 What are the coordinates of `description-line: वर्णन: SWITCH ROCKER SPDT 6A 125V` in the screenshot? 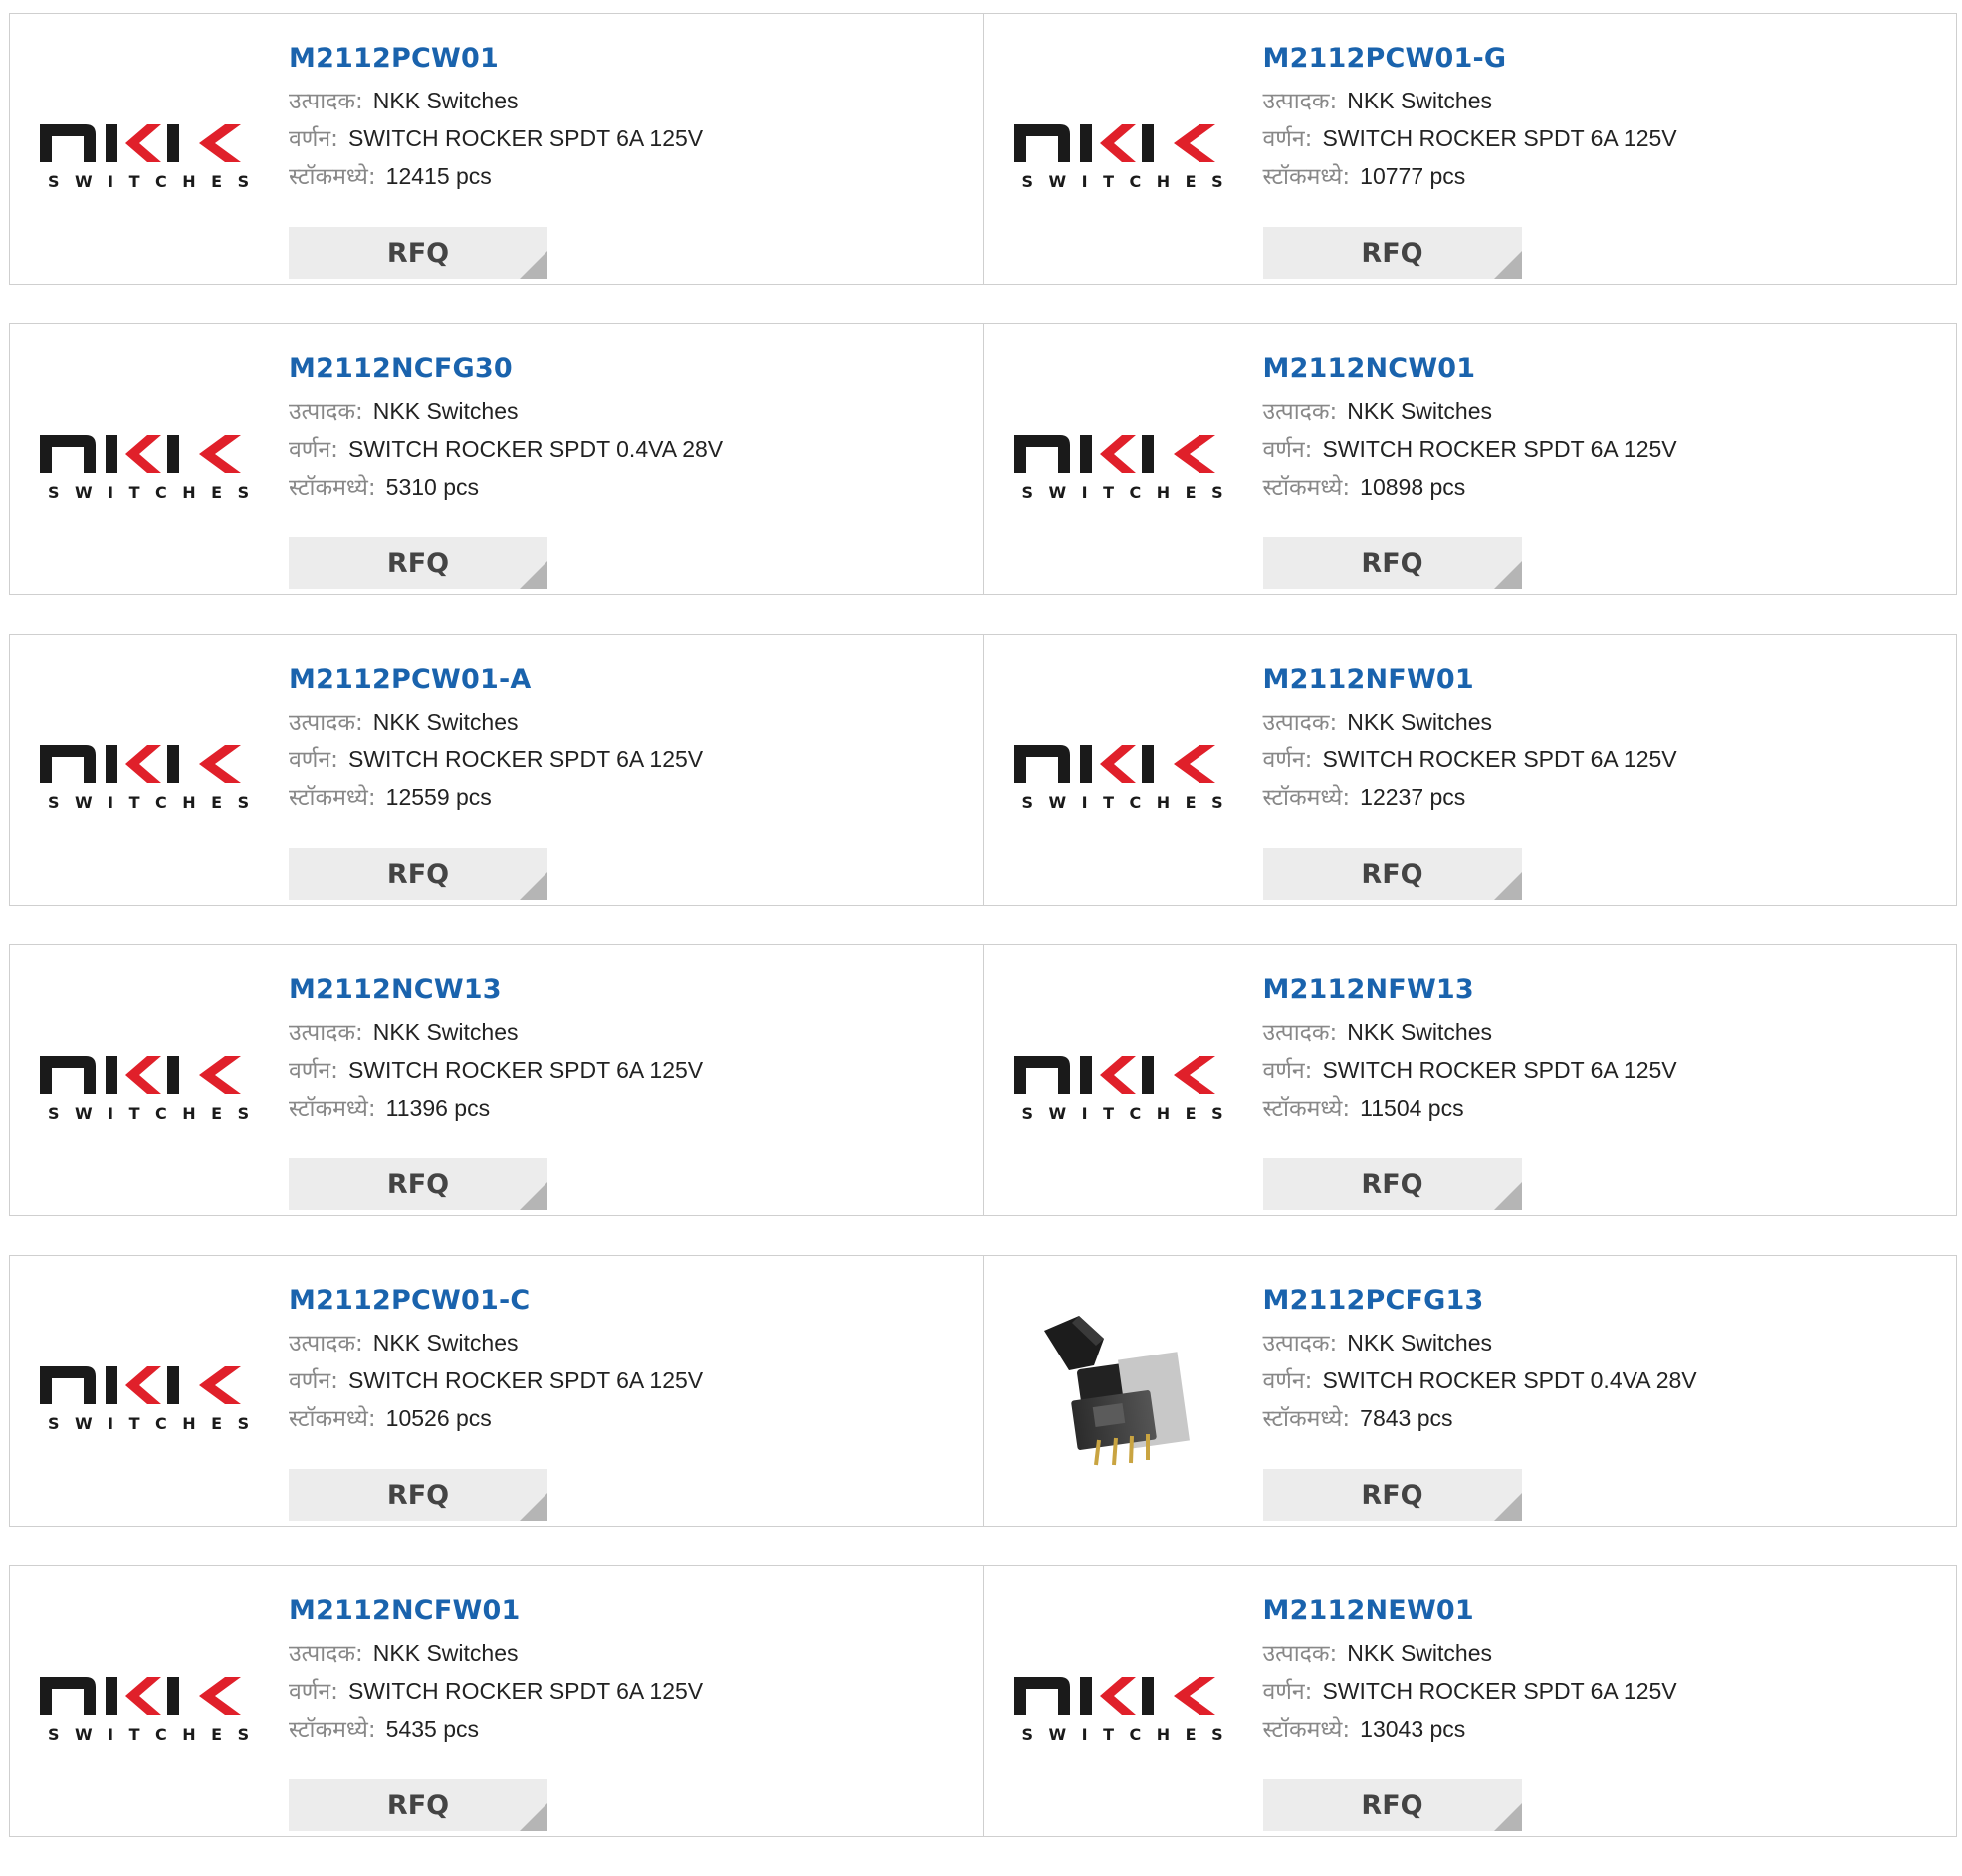 It's located at (1605, 1070).